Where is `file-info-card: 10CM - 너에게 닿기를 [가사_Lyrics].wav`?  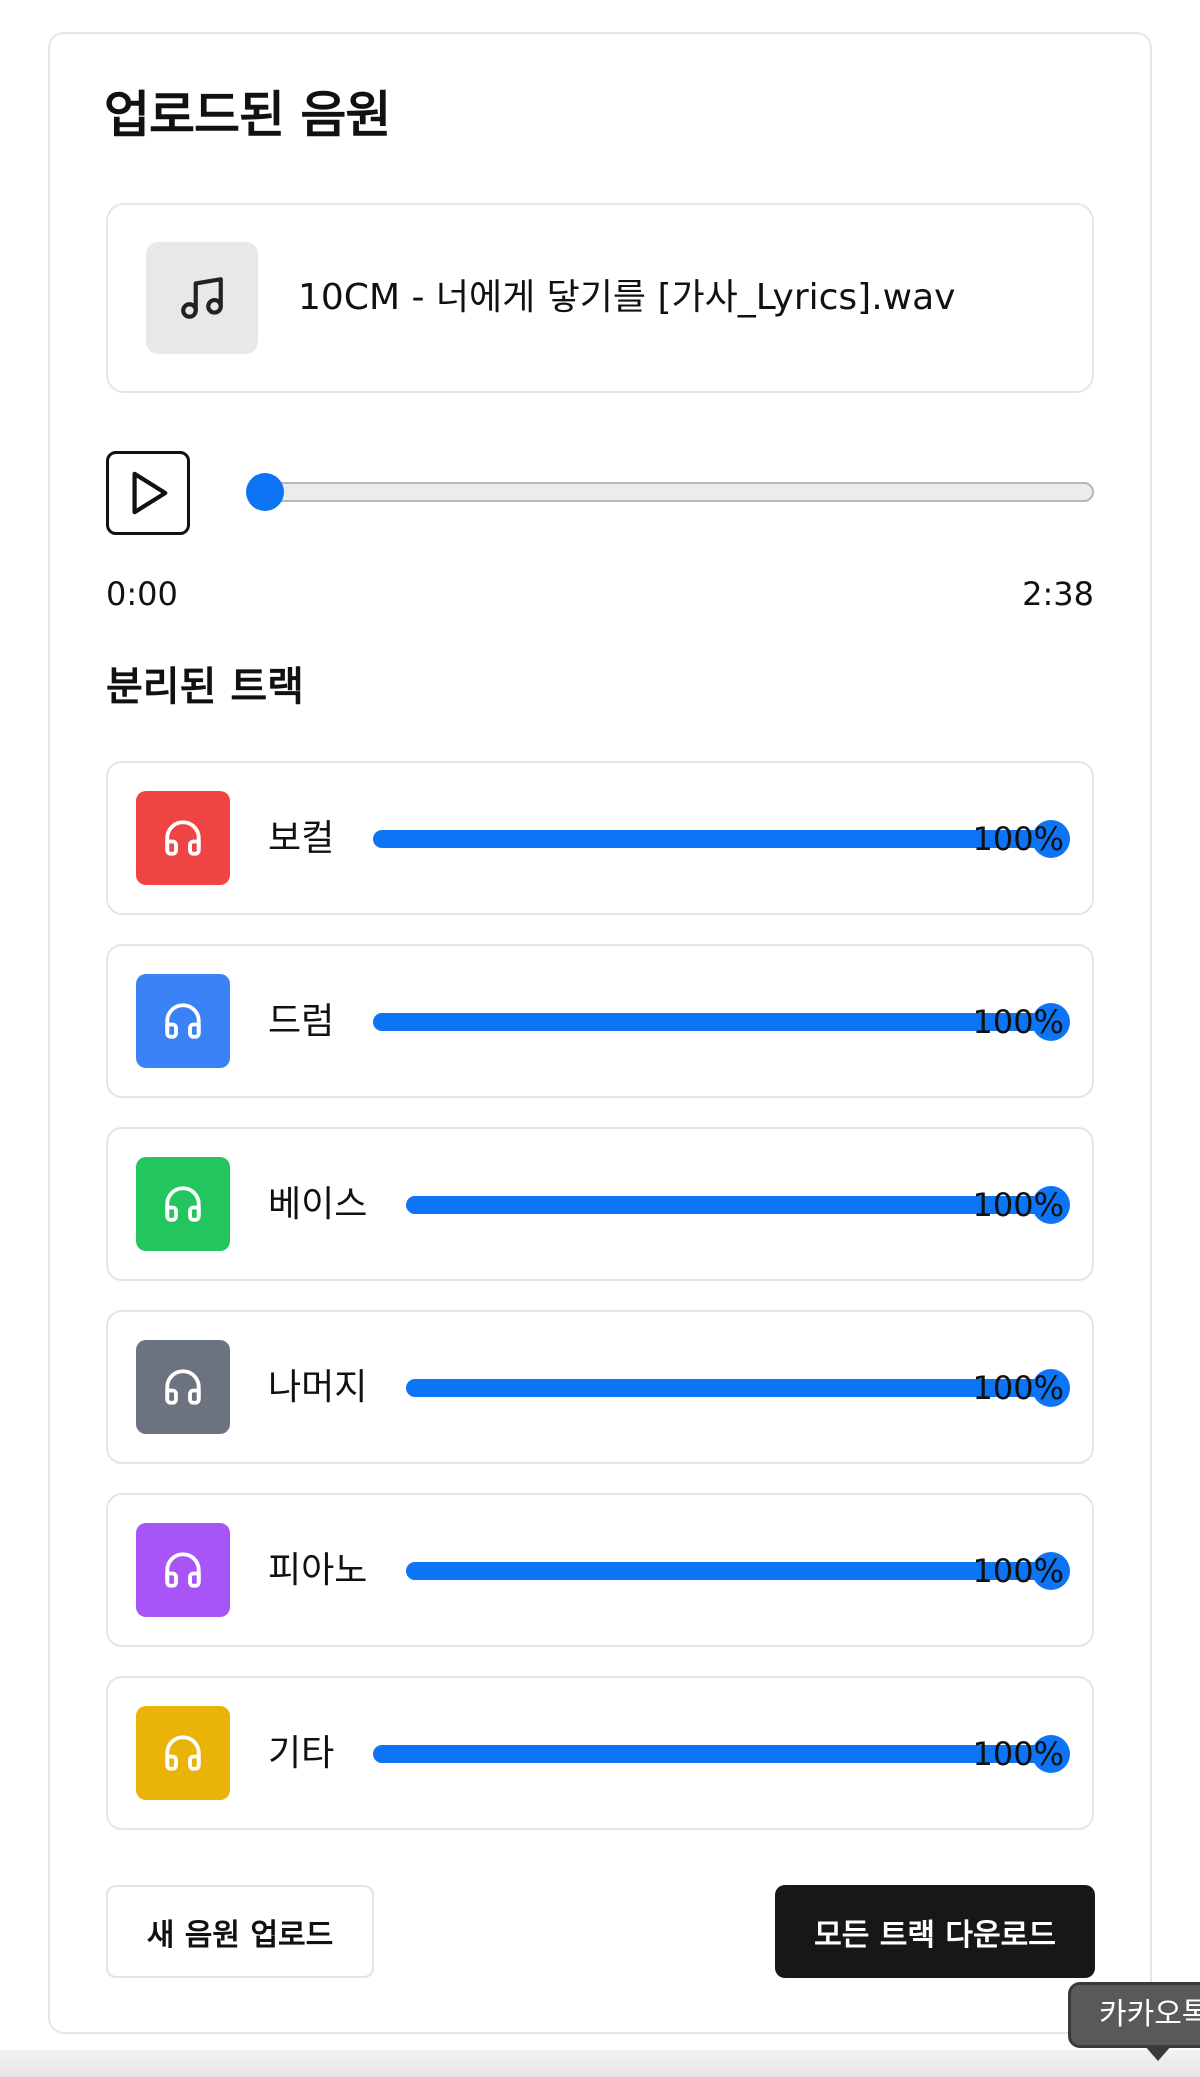
file-info-card: 10CM - 너에게 닿기를 [가사_Lyrics].wav is located at coordinates (600, 298).